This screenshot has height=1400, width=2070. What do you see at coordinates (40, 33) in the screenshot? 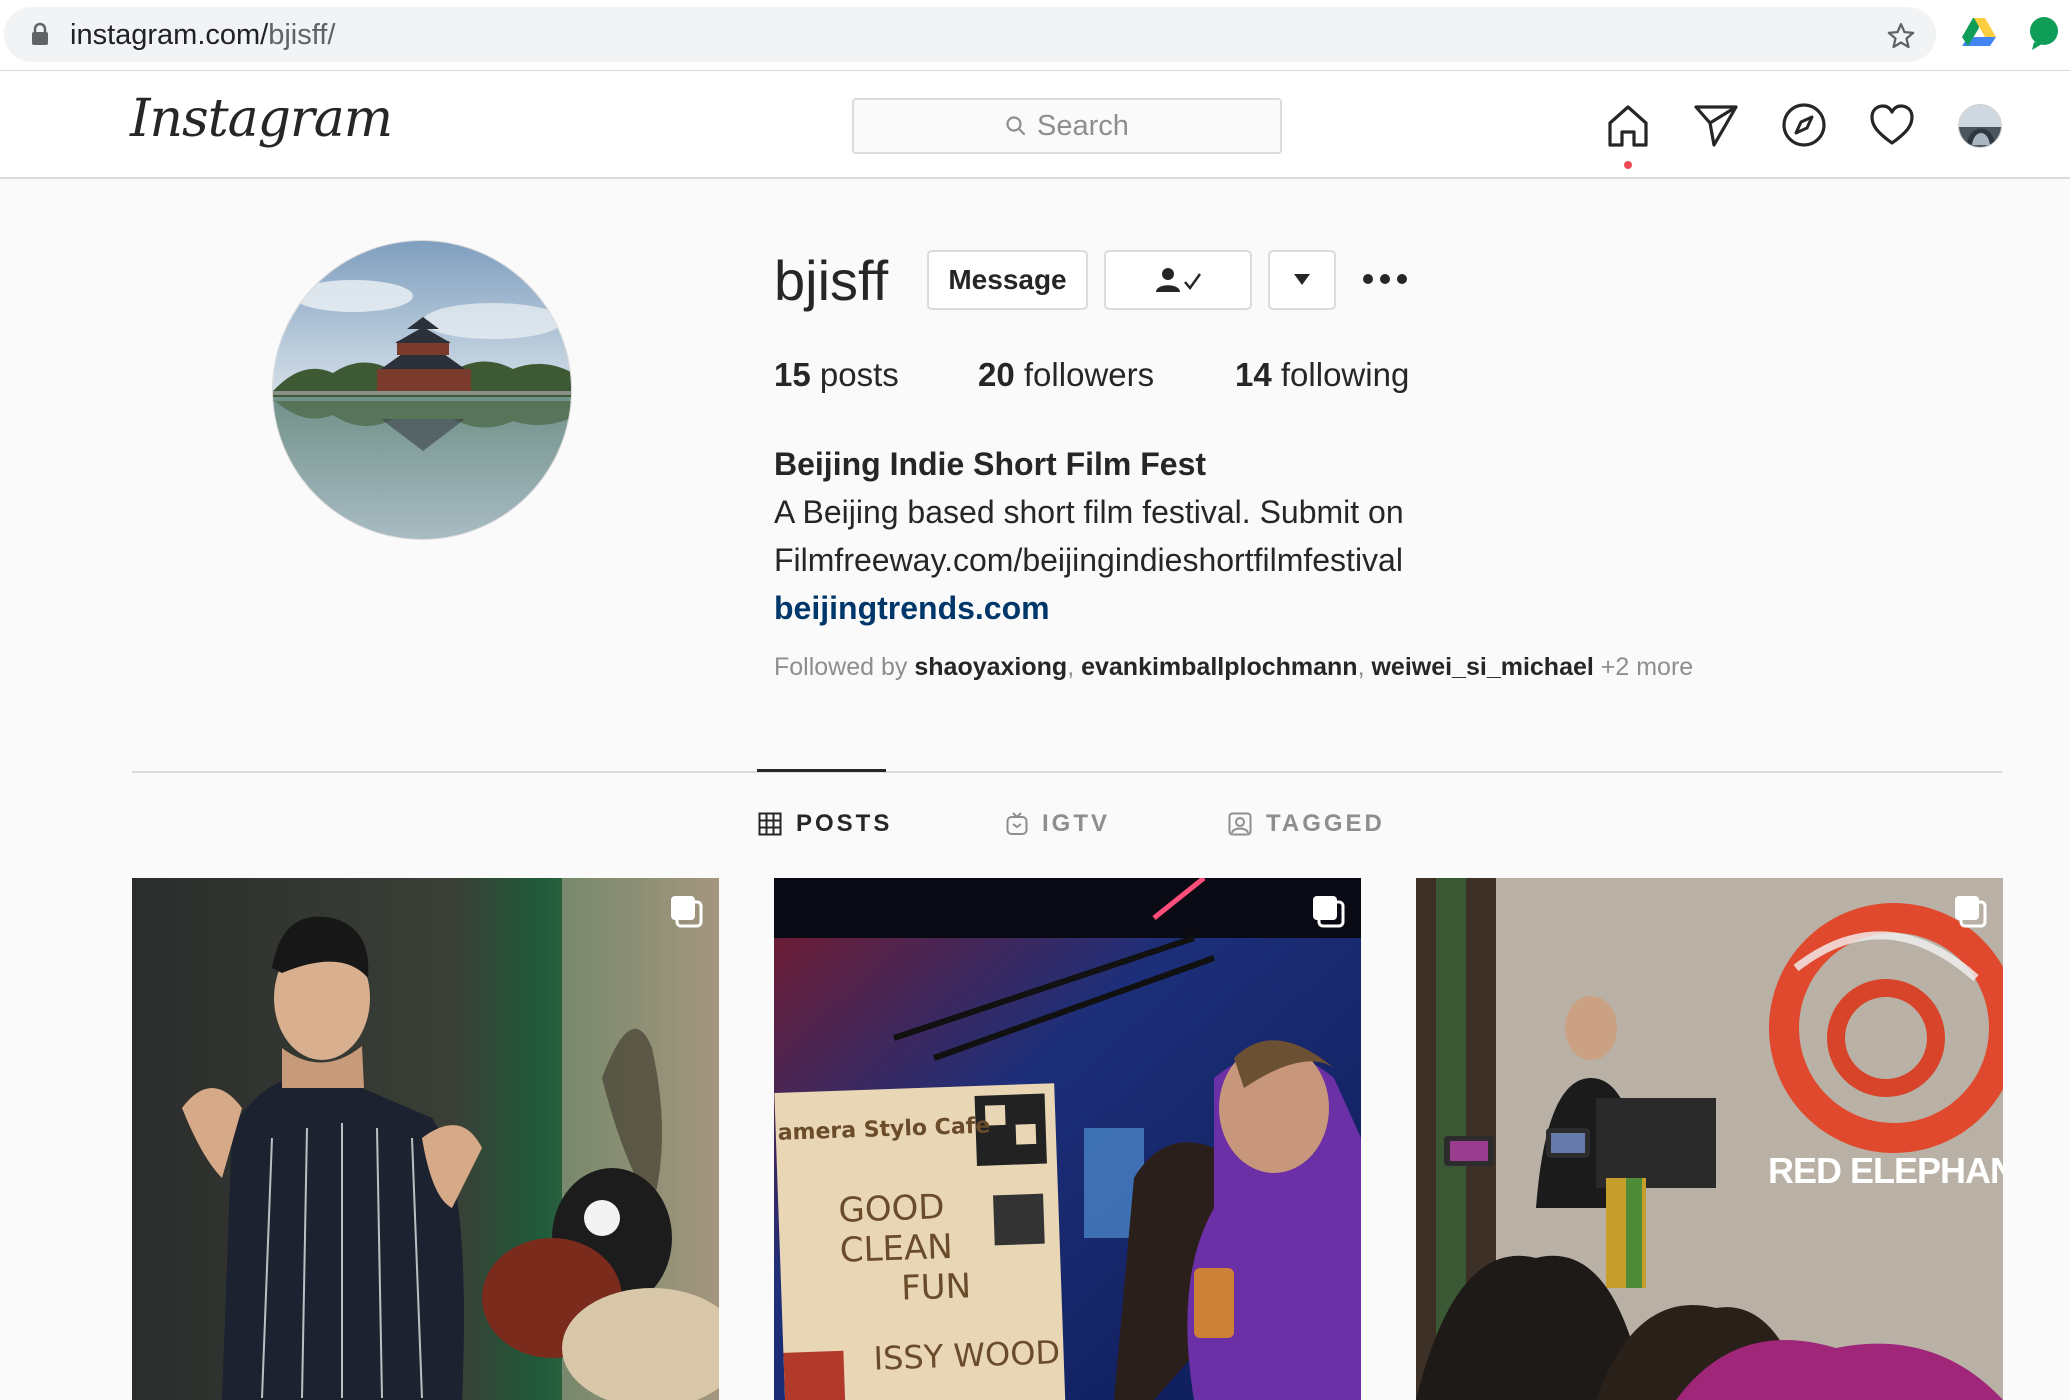
I see `lock-icon` at bounding box center [40, 33].